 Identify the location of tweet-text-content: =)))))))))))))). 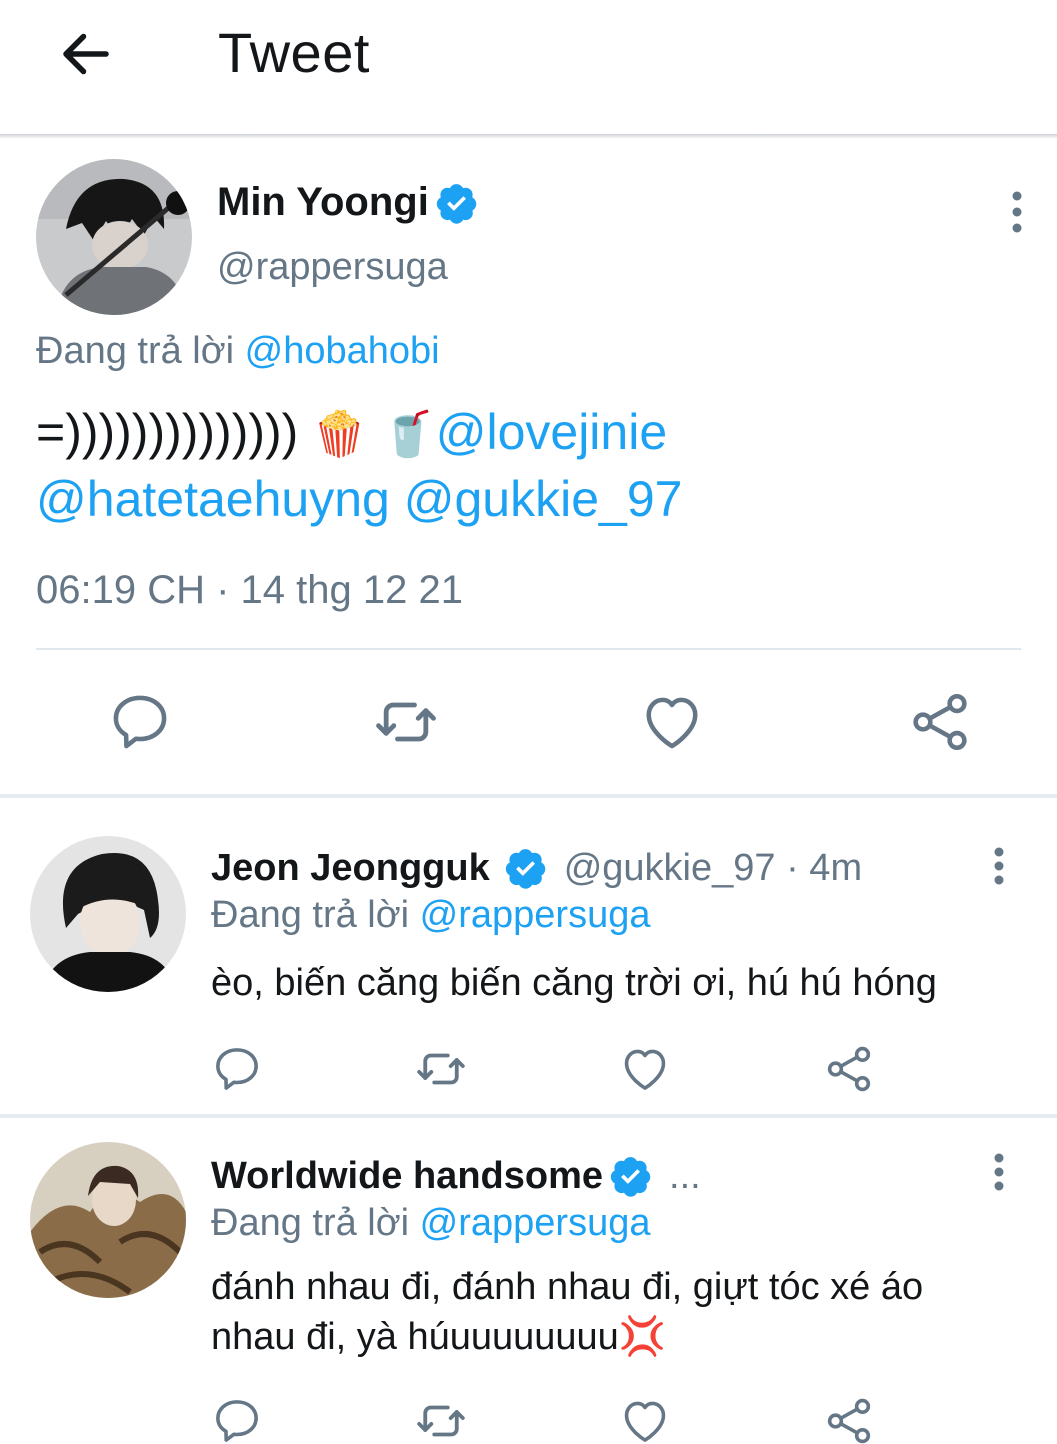
(167, 432).